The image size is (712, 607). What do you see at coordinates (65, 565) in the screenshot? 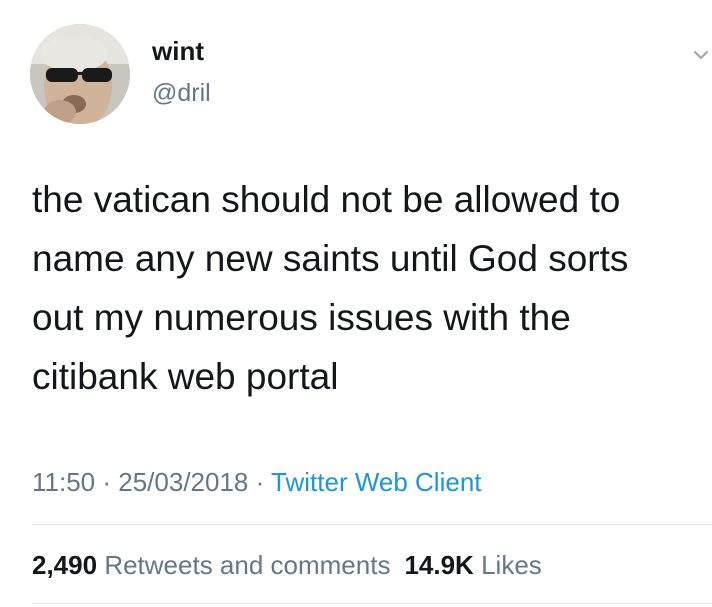
I see `retweets-count: 2,490` at bounding box center [65, 565].